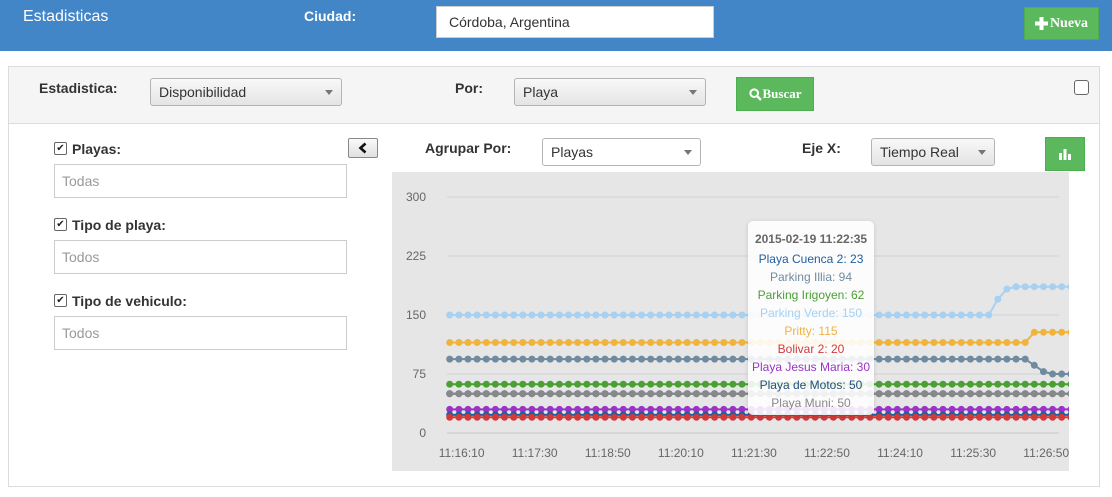 The width and height of the screenshot is (1112, 497). What do you see at coordinates (60, 224) in the screenshot?
I see `tipo-playa-checkbox: ✔` at bounding box center [60, 224].